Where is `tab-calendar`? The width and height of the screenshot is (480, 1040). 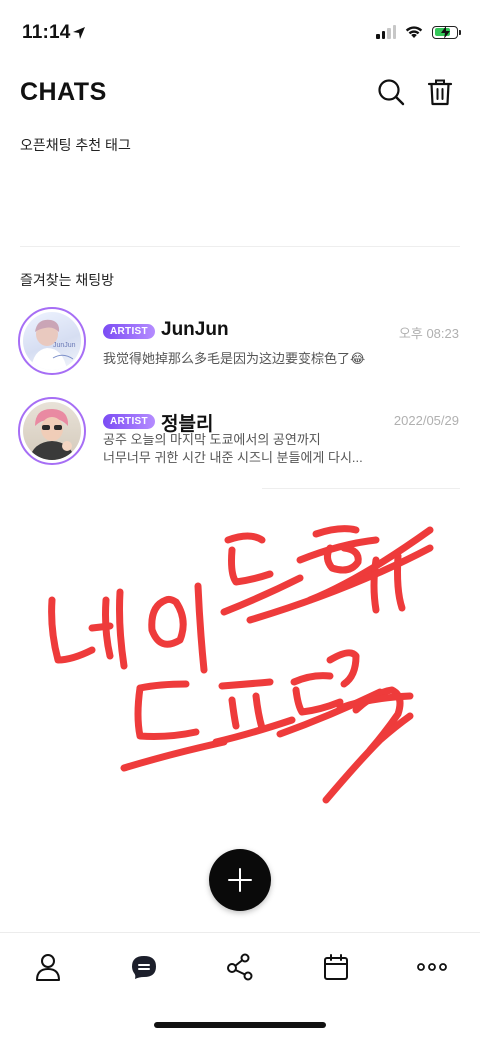
tab-calendar is located at coordinates (336, 967).